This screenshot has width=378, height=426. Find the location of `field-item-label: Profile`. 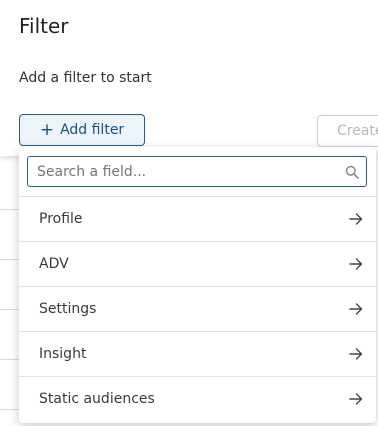

field-item-label: Profile is located at coordinates (61, 219).